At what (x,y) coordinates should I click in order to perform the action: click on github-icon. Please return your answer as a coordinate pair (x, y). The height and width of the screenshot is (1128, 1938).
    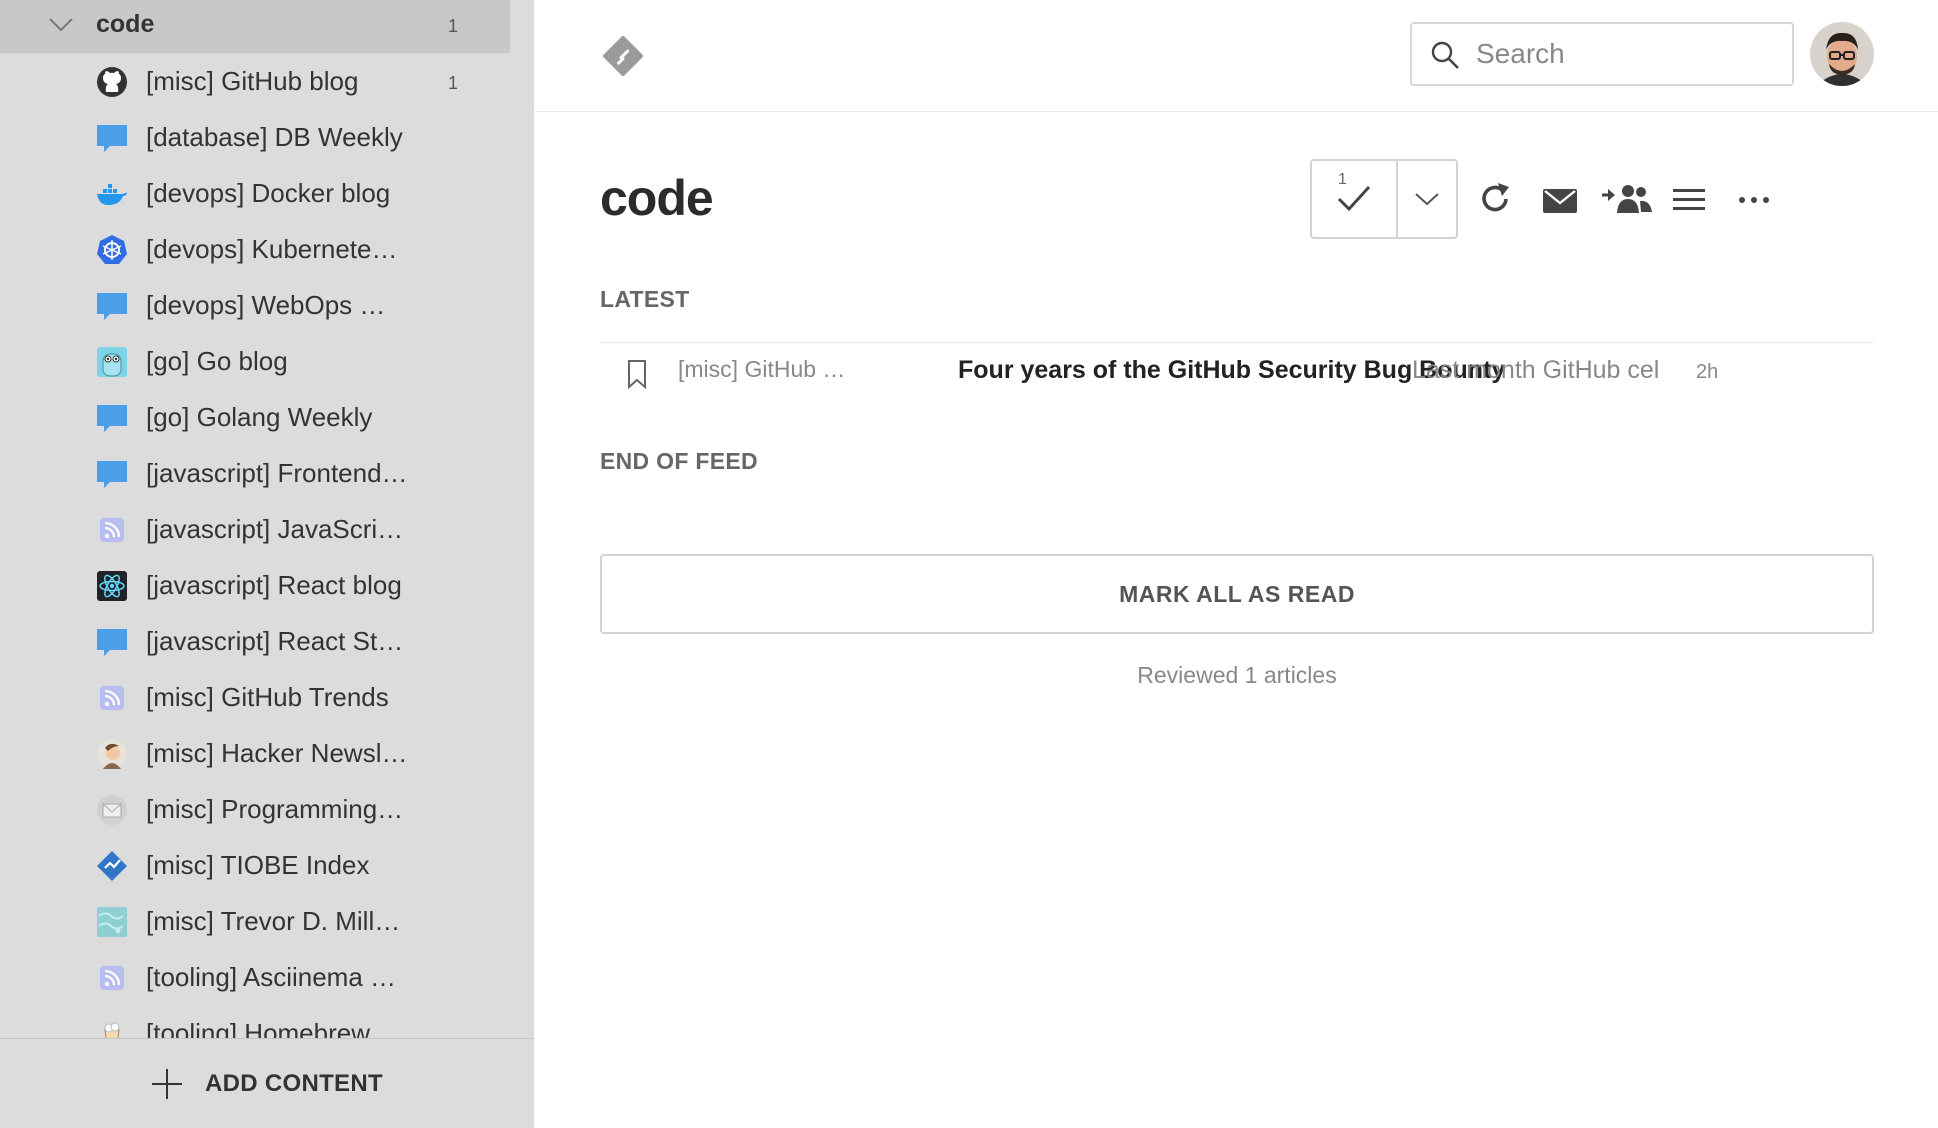
    Looking at the image, I should click on (112, 82).